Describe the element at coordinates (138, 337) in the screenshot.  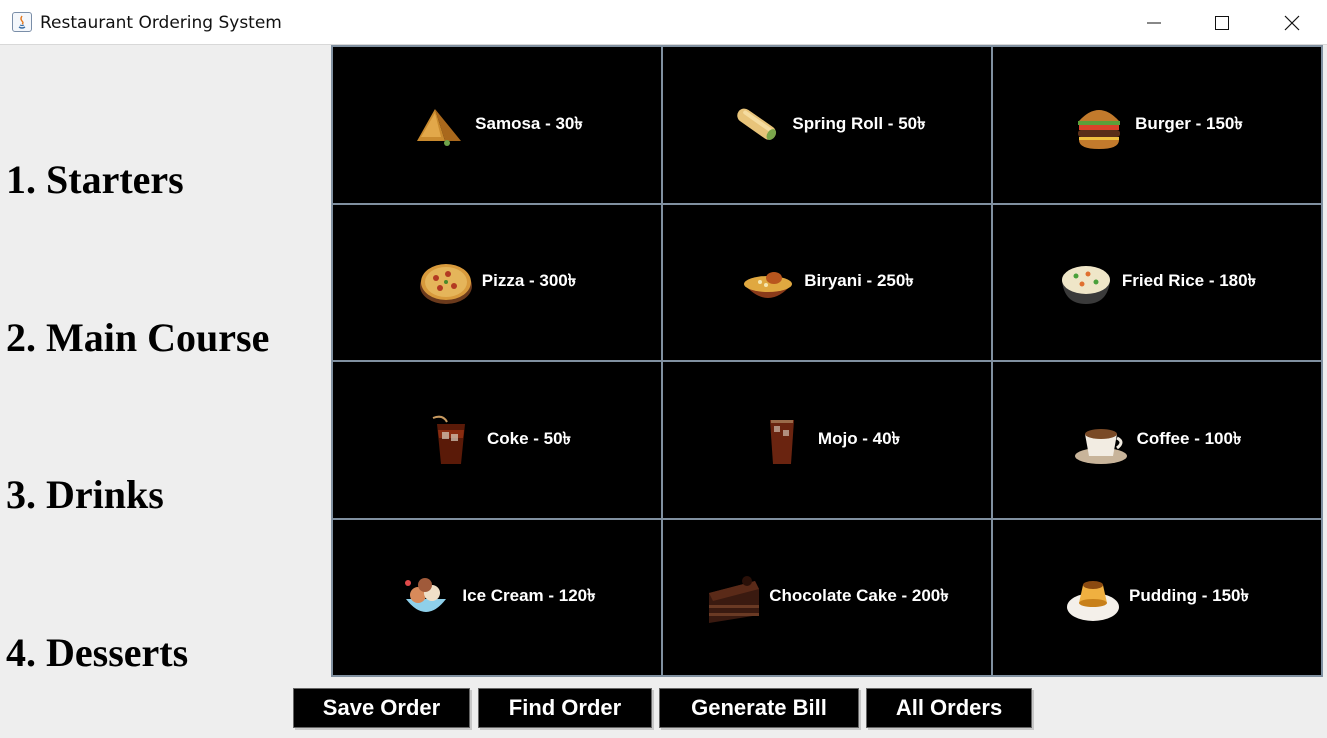
I see `category-main-course: 2. Main Course` at that location.